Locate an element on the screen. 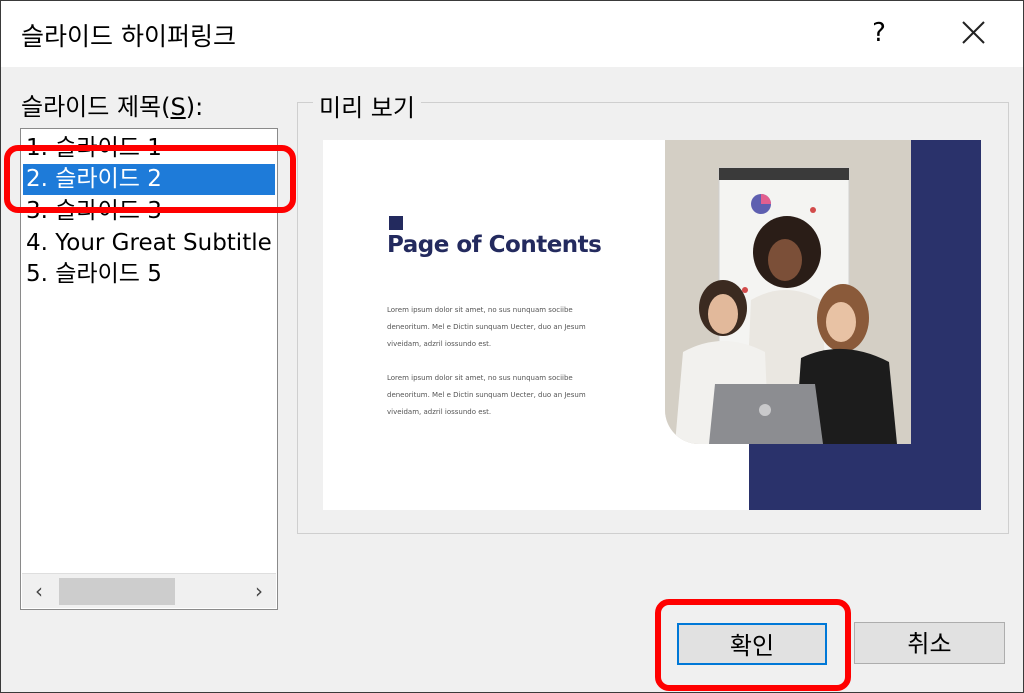 Image resolution: width=1024 pixels, height=693 pixels. horizontal-scrollbar: ‹ › is located at coordinates (149, 590).